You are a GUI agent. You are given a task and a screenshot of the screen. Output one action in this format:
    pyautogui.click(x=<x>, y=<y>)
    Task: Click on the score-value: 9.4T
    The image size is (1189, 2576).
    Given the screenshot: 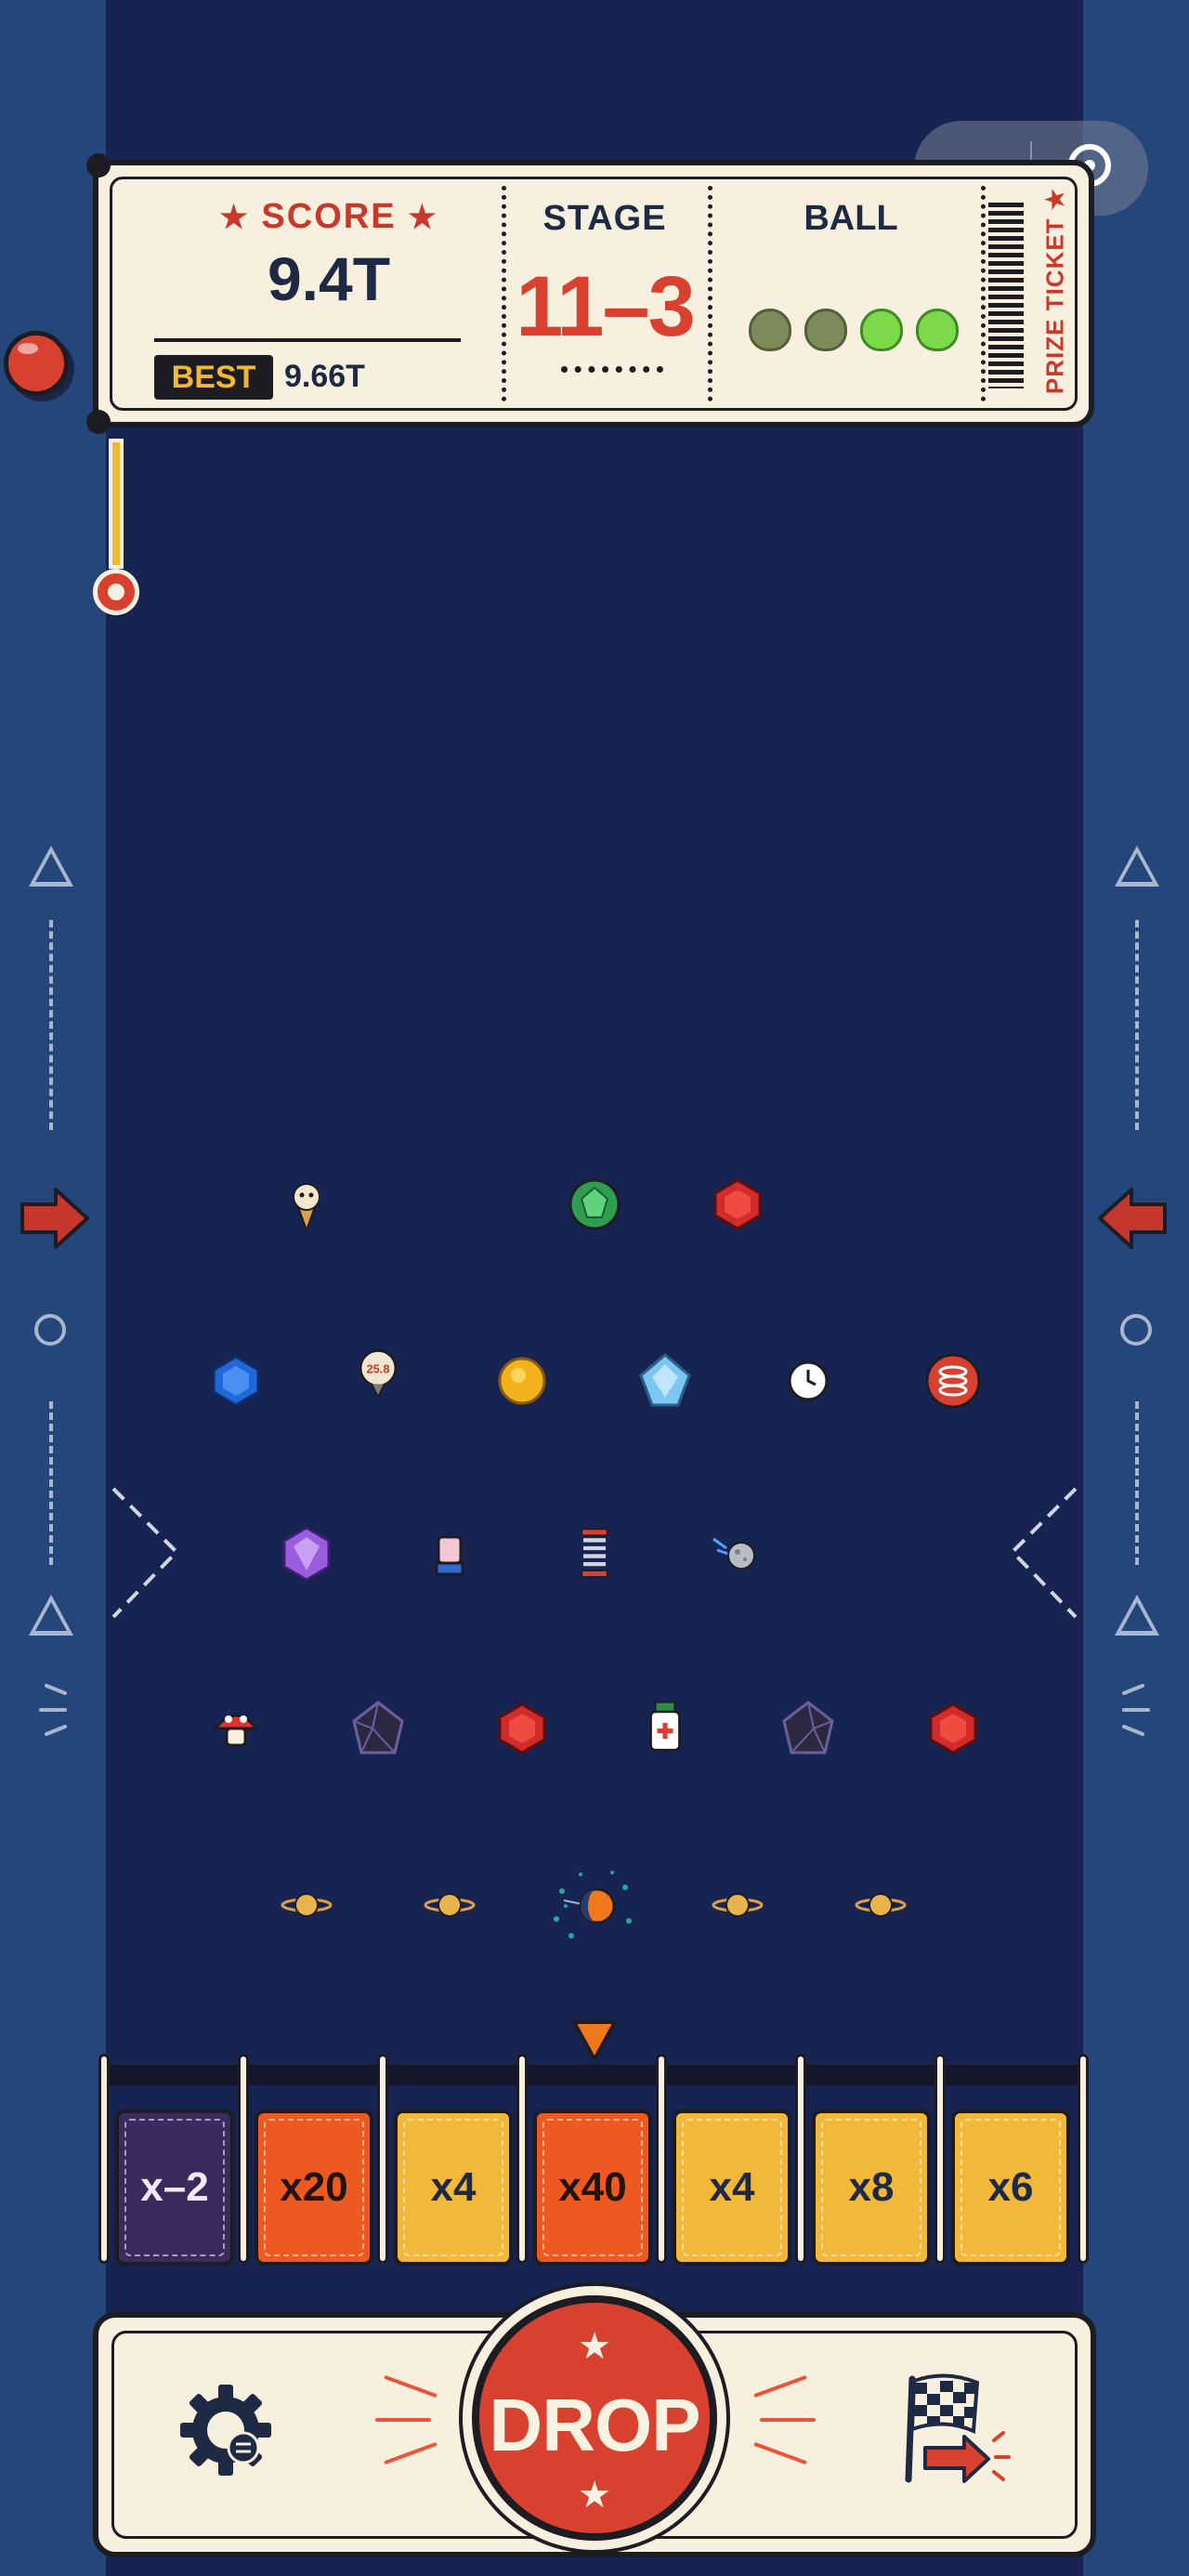 What is the action you would take?
    pyautogui.click(x=329, y=278)
    